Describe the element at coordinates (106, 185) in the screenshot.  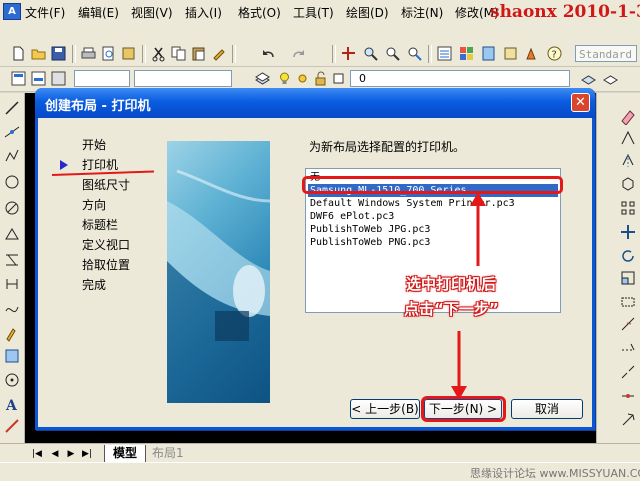
I see `wizard-step-paper-size: 图纸尺寸` at that location.